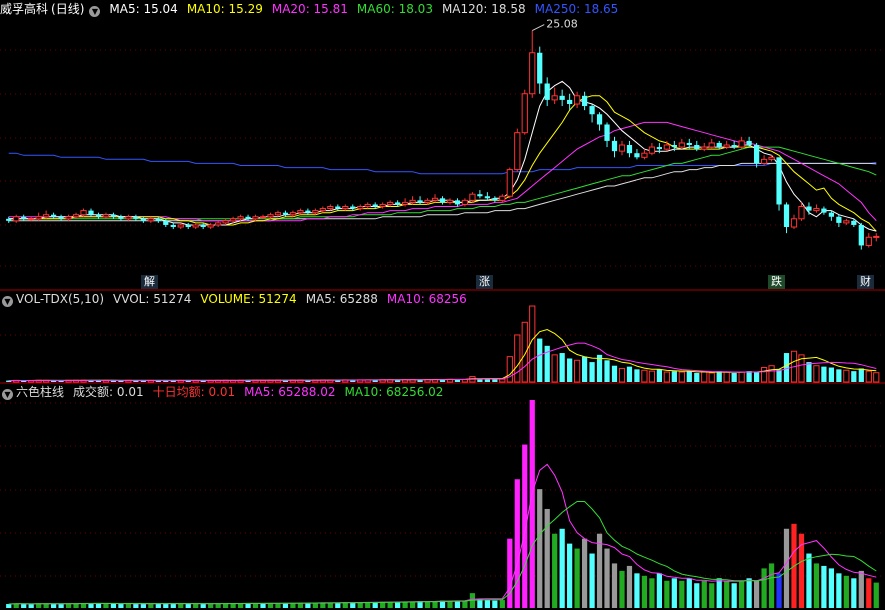  I want to click on marker-jie: 解, so click(149, 282).